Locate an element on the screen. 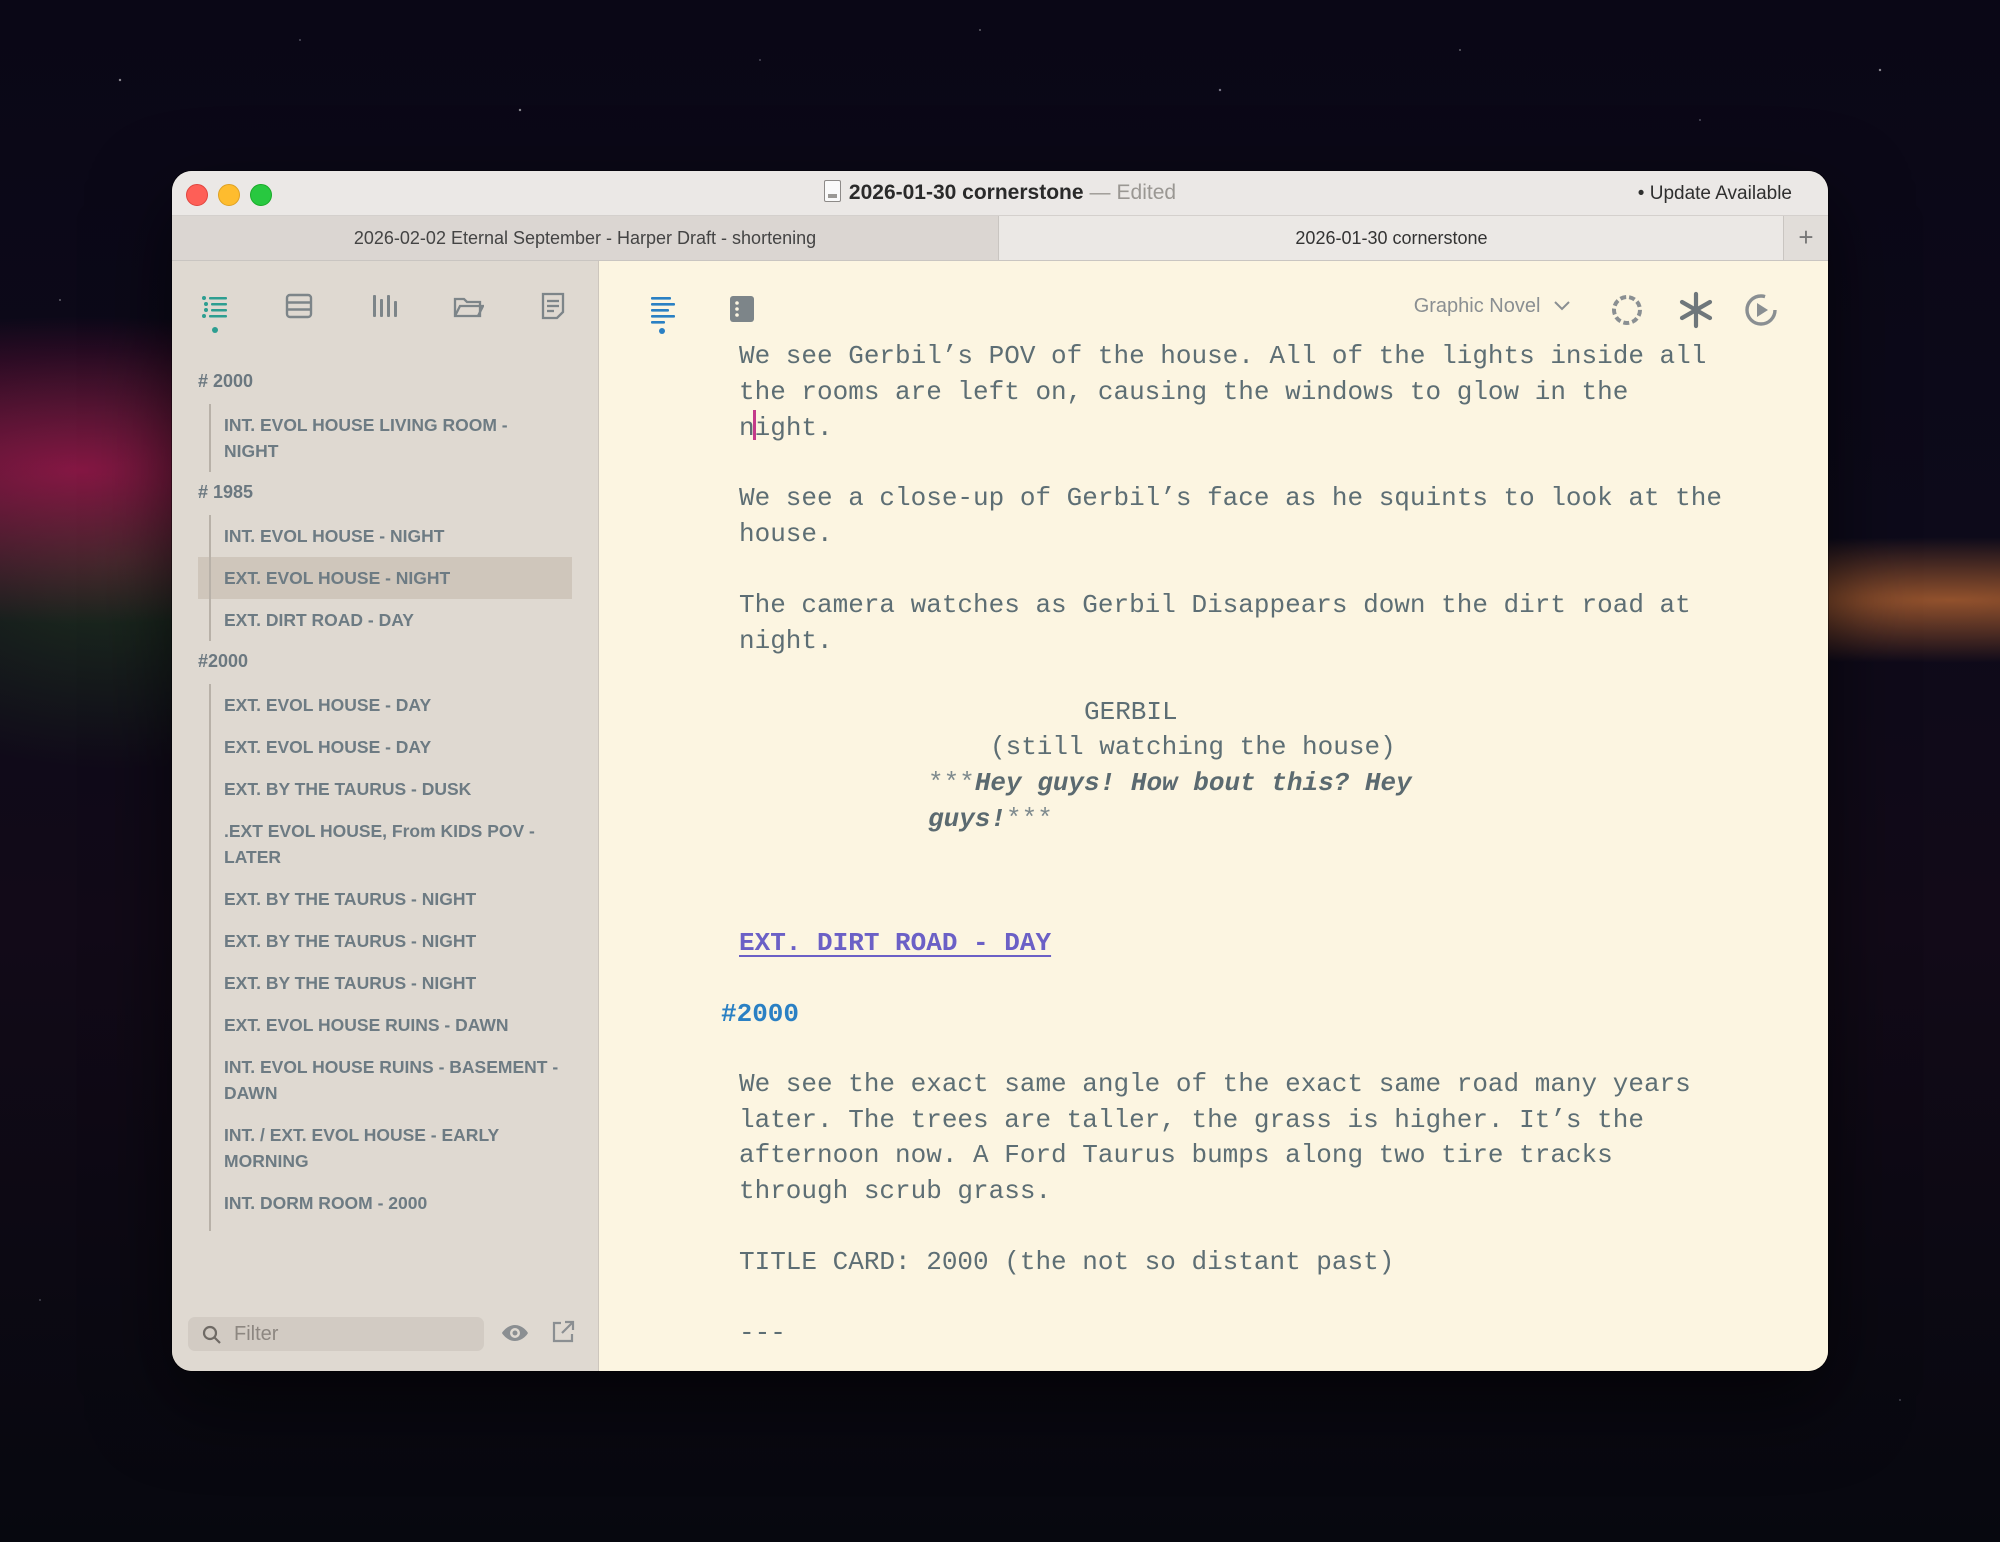 The width and height of the screenshot is (2000, 1542). output-style-label: Graphic Novel is located at coordinates (1477, 306).